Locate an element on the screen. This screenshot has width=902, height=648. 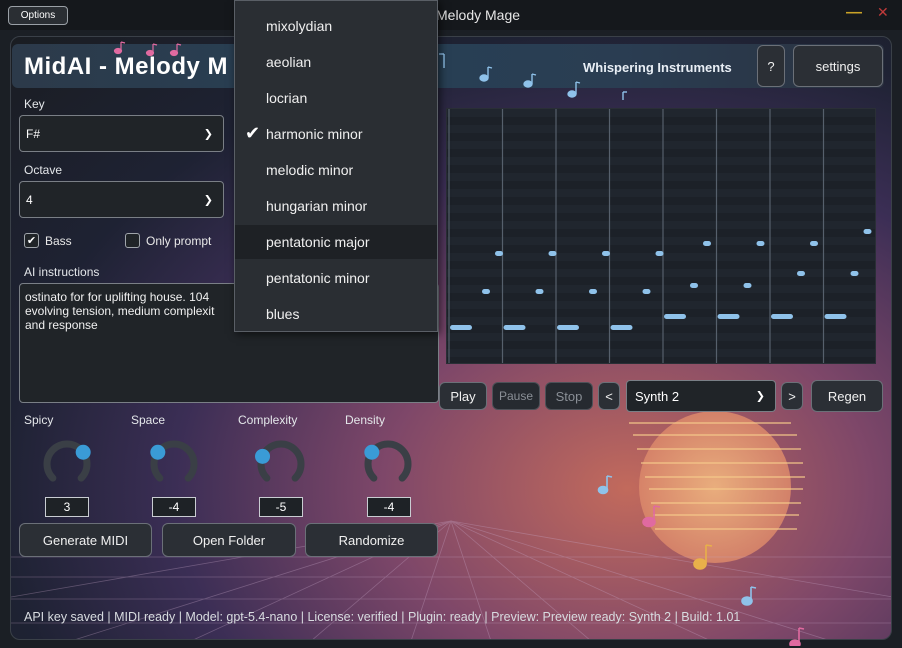
settings-button: settings is located at coordinates (838, 66).